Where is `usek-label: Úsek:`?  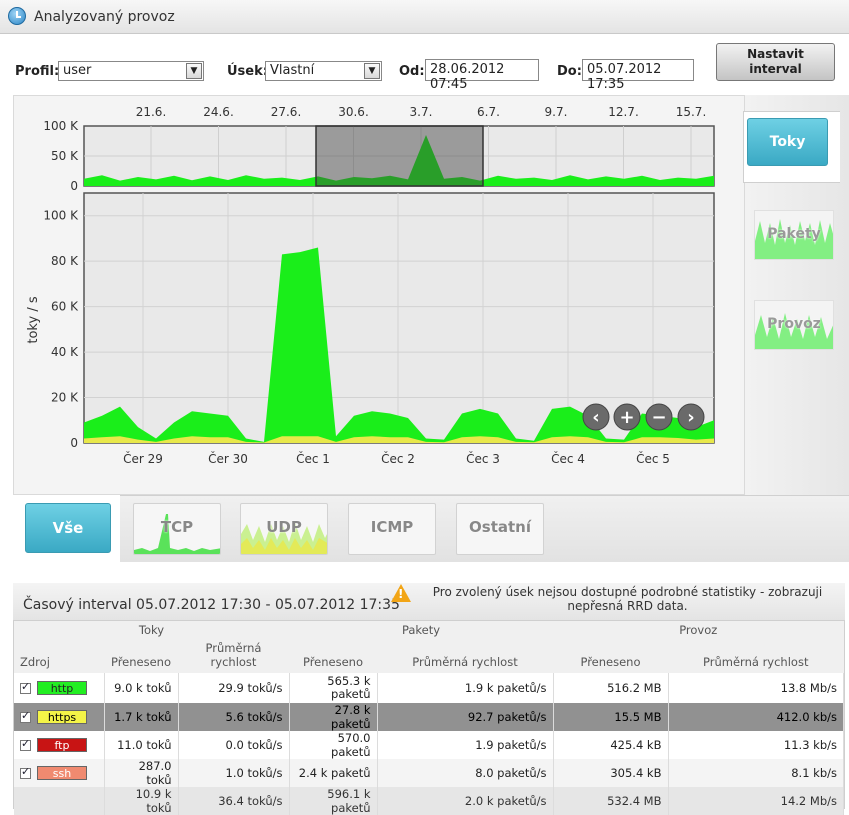
usek-label: Úsek: is located at coordinates (247, 71).